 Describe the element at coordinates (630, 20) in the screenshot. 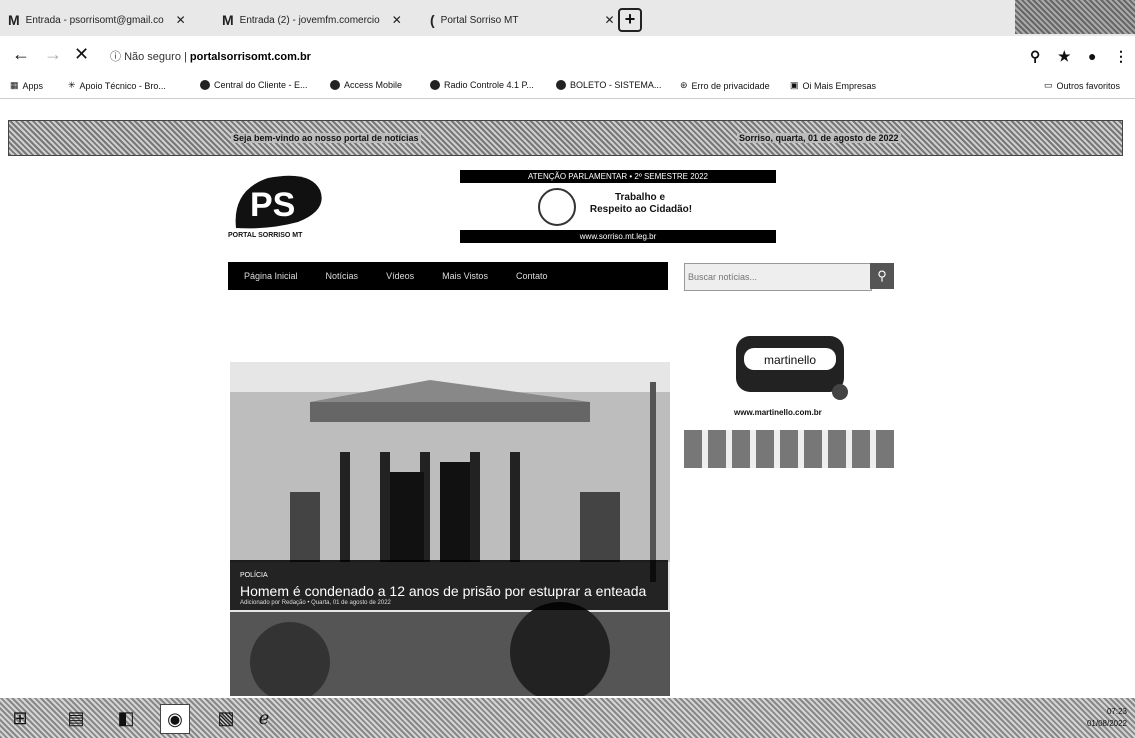

I see `new-tab-button: +` at that location.